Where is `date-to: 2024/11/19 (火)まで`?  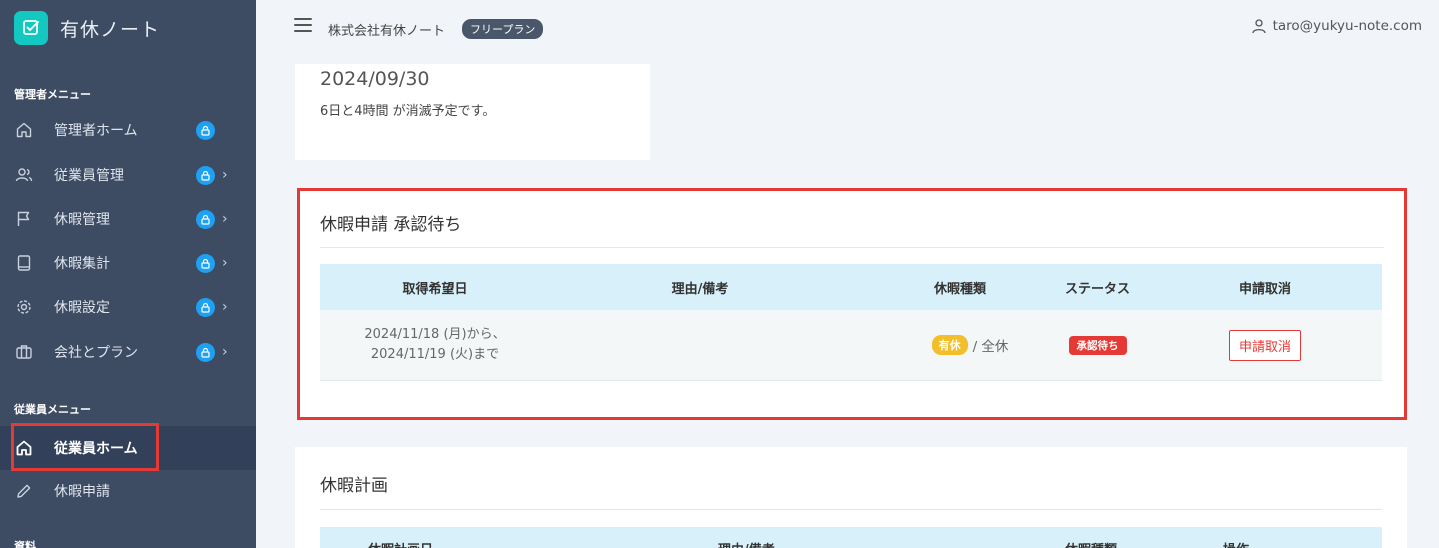 date-to: 2024/11/19 (火)まで is located at coordinates (435, 354).